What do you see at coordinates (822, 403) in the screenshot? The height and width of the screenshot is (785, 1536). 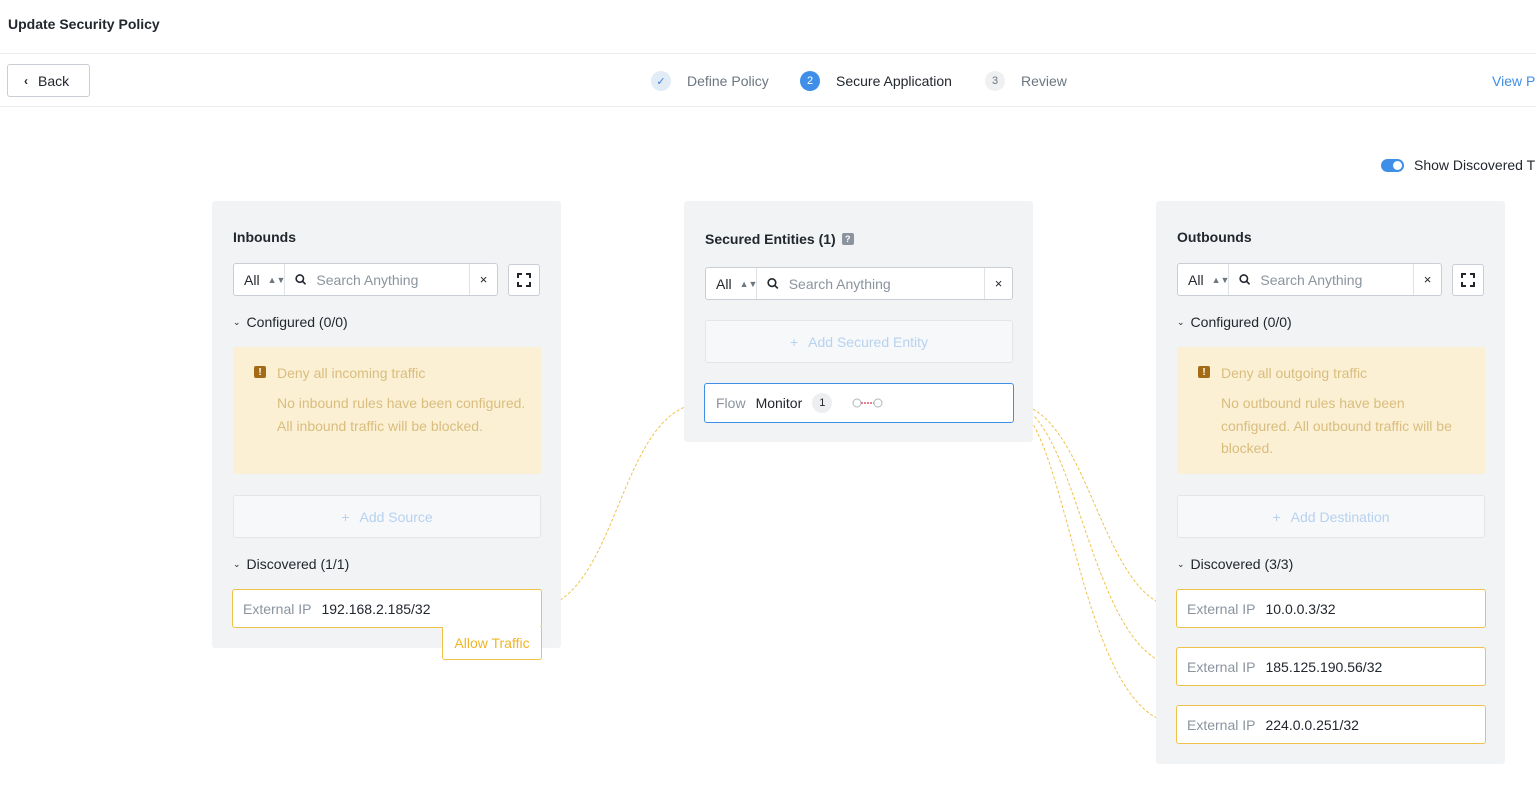 I see `entity-count-badge: 1` at bounding box center [822, 403].